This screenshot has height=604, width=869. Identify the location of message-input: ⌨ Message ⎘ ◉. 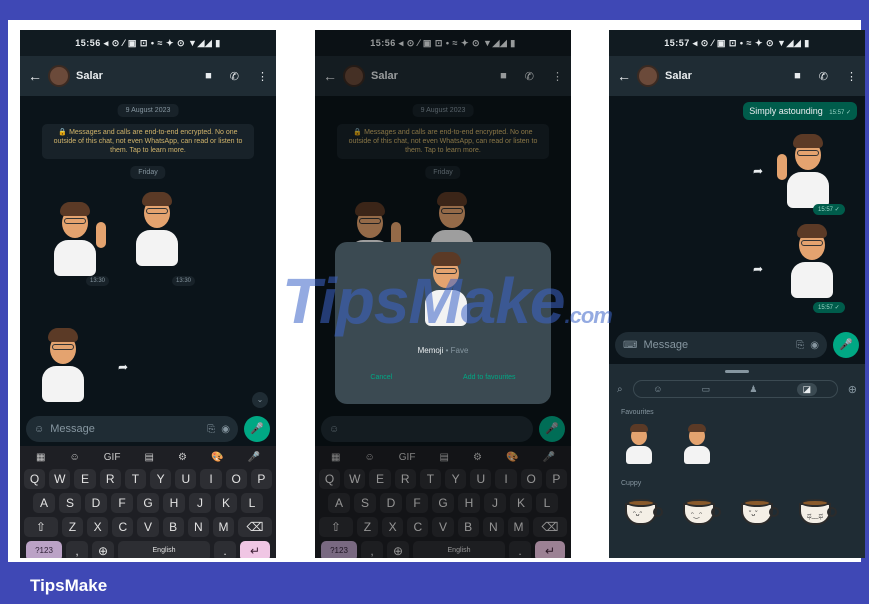
(721, 345).